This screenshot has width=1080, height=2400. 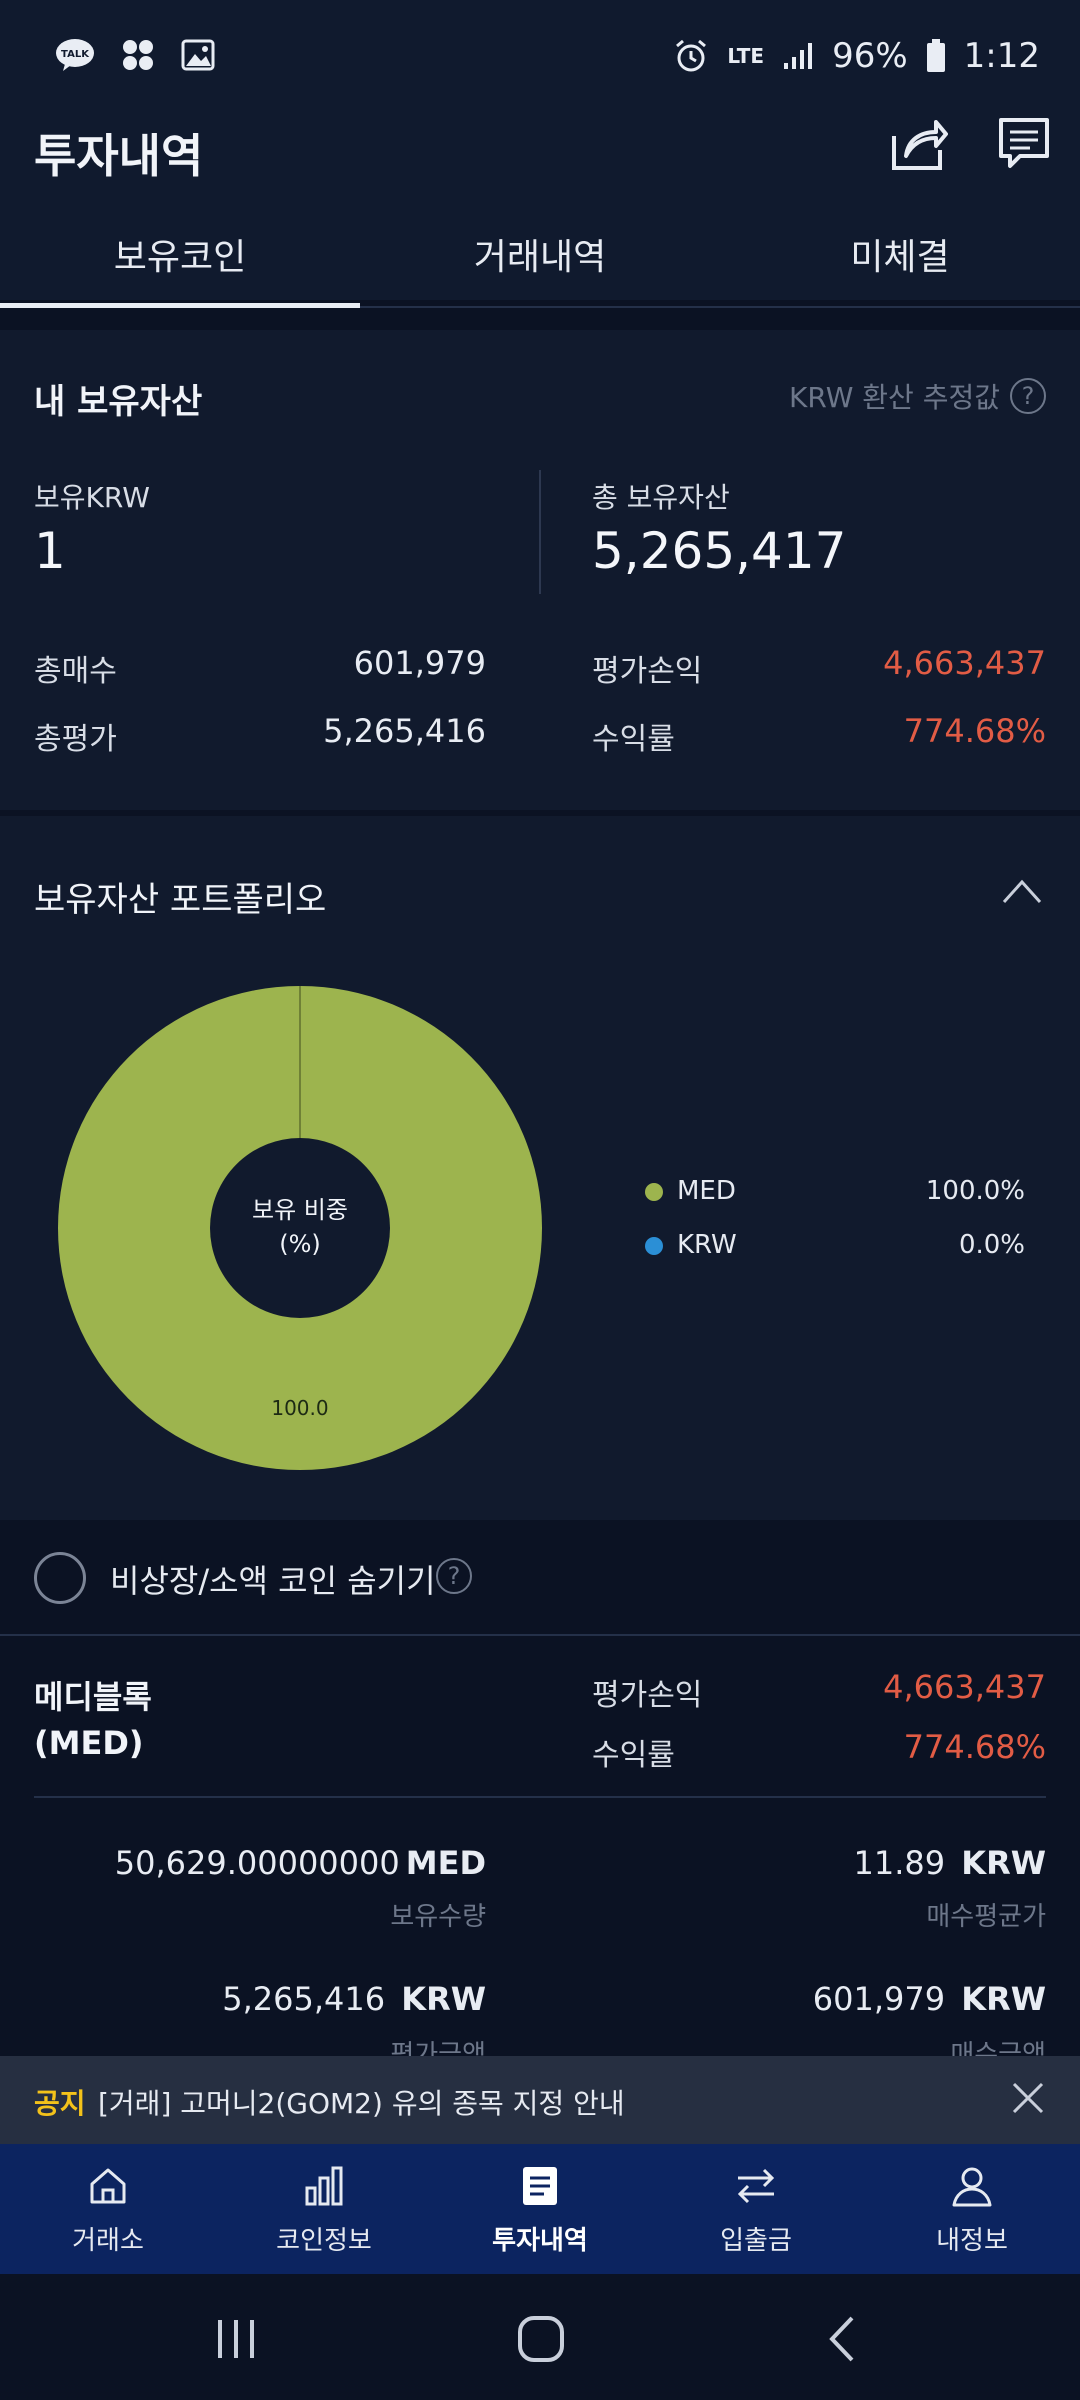 I want to click on avg-price-label: 매수평균가, so click(x=986, y=1917).